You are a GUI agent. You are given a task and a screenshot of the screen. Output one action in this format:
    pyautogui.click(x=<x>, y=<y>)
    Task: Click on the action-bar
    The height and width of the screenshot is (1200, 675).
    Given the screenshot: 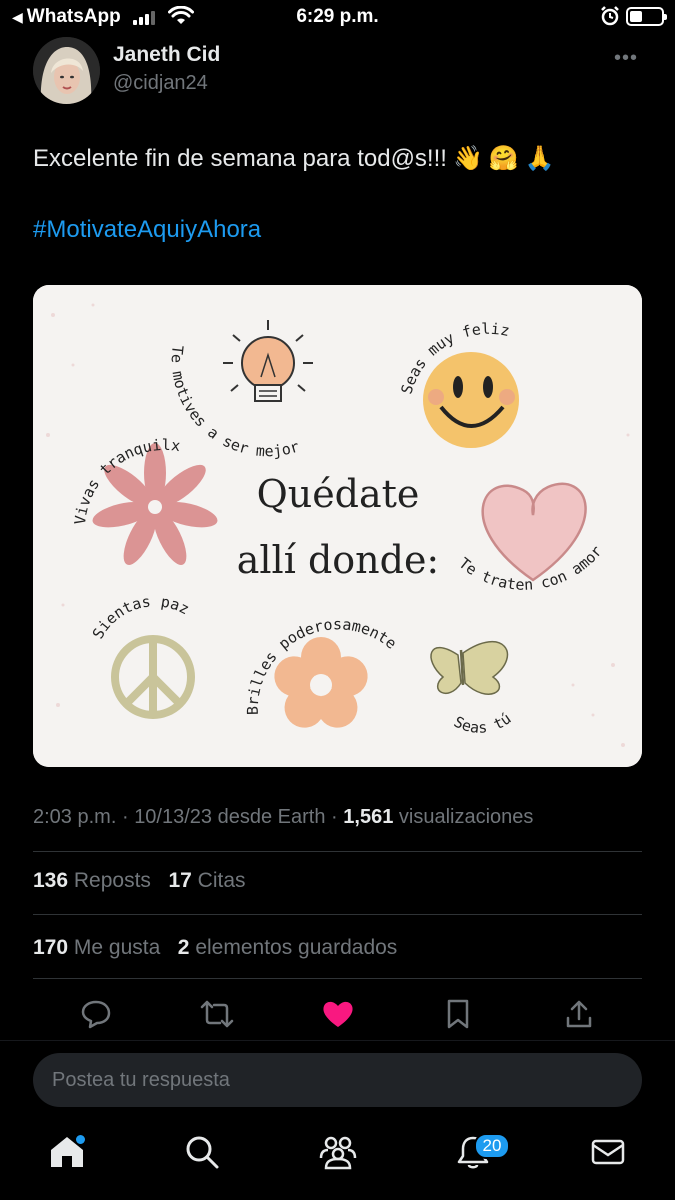 What is the action you would take?
    pyautogui.click(x=337, y=1014)
    